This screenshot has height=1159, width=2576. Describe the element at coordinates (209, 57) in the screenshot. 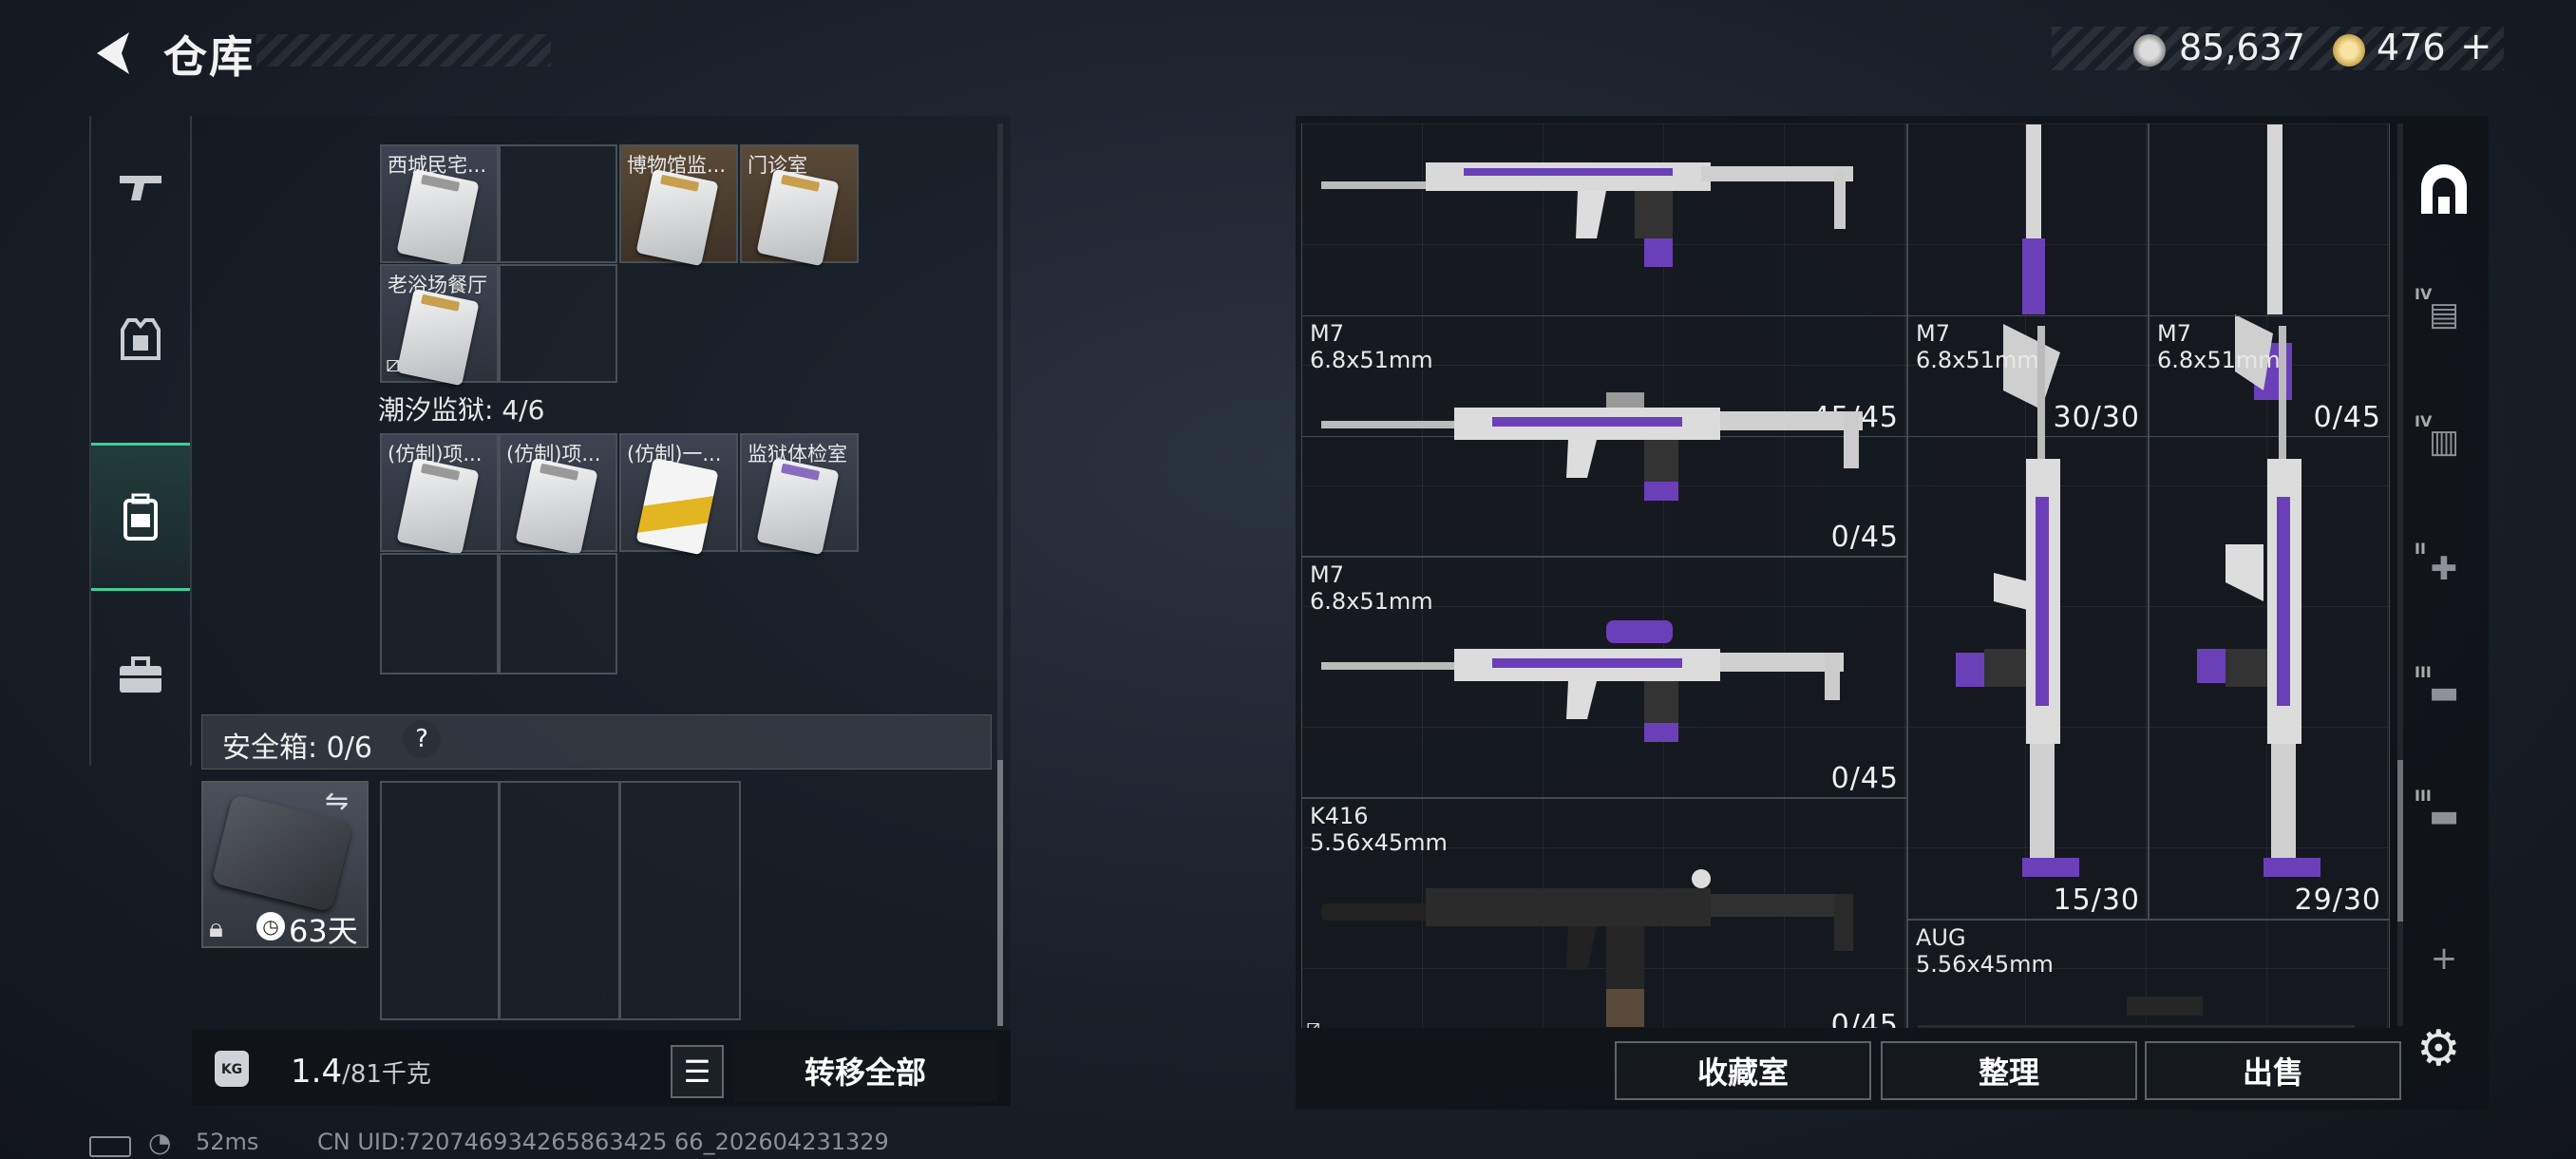

I see `page-title: 仓库` at that location.